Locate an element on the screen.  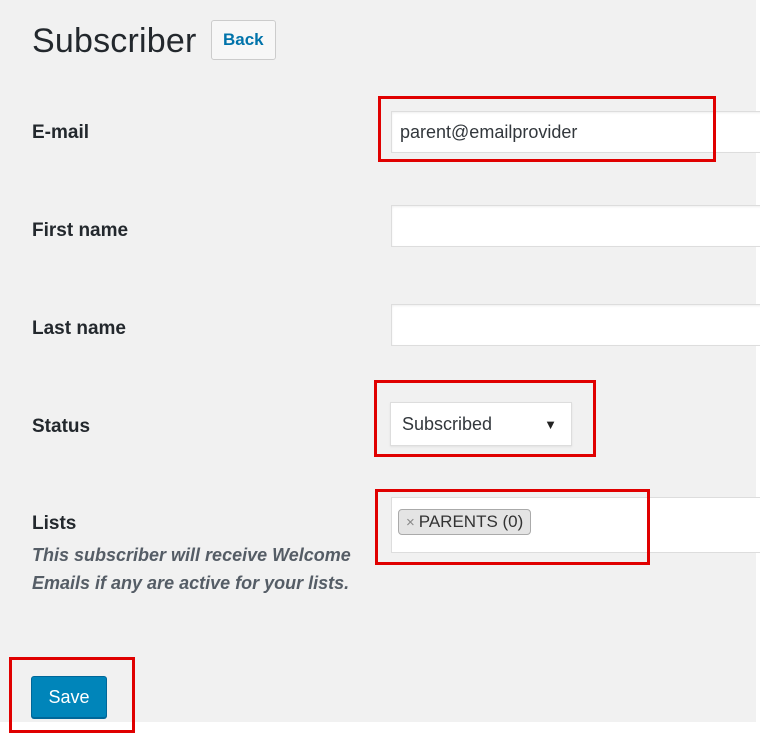
status-selected-value: Subscribed is located at coordinates (447, 423).